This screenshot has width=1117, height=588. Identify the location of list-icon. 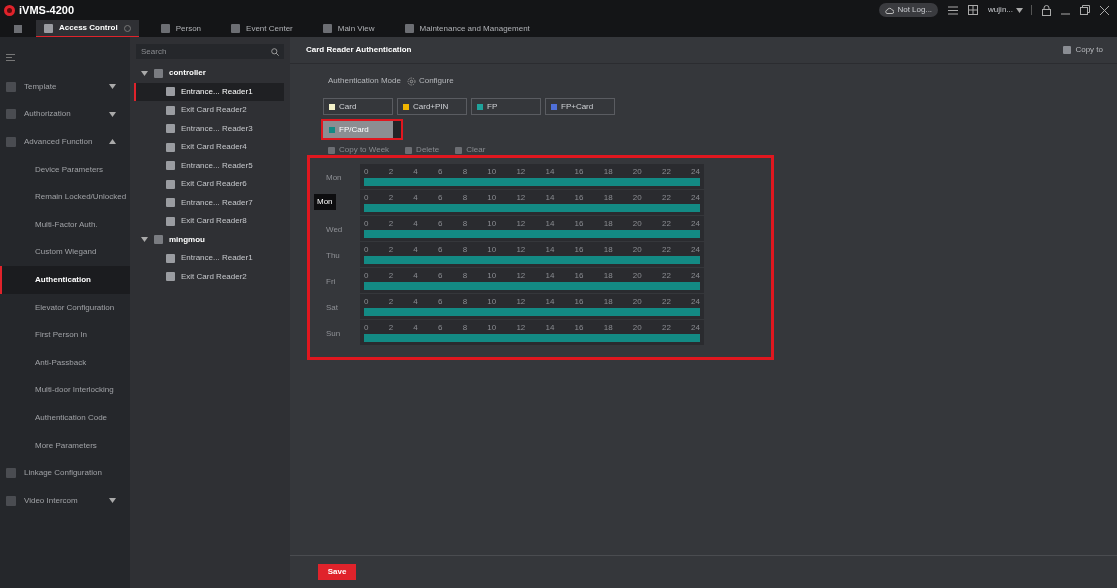
(953, 10).